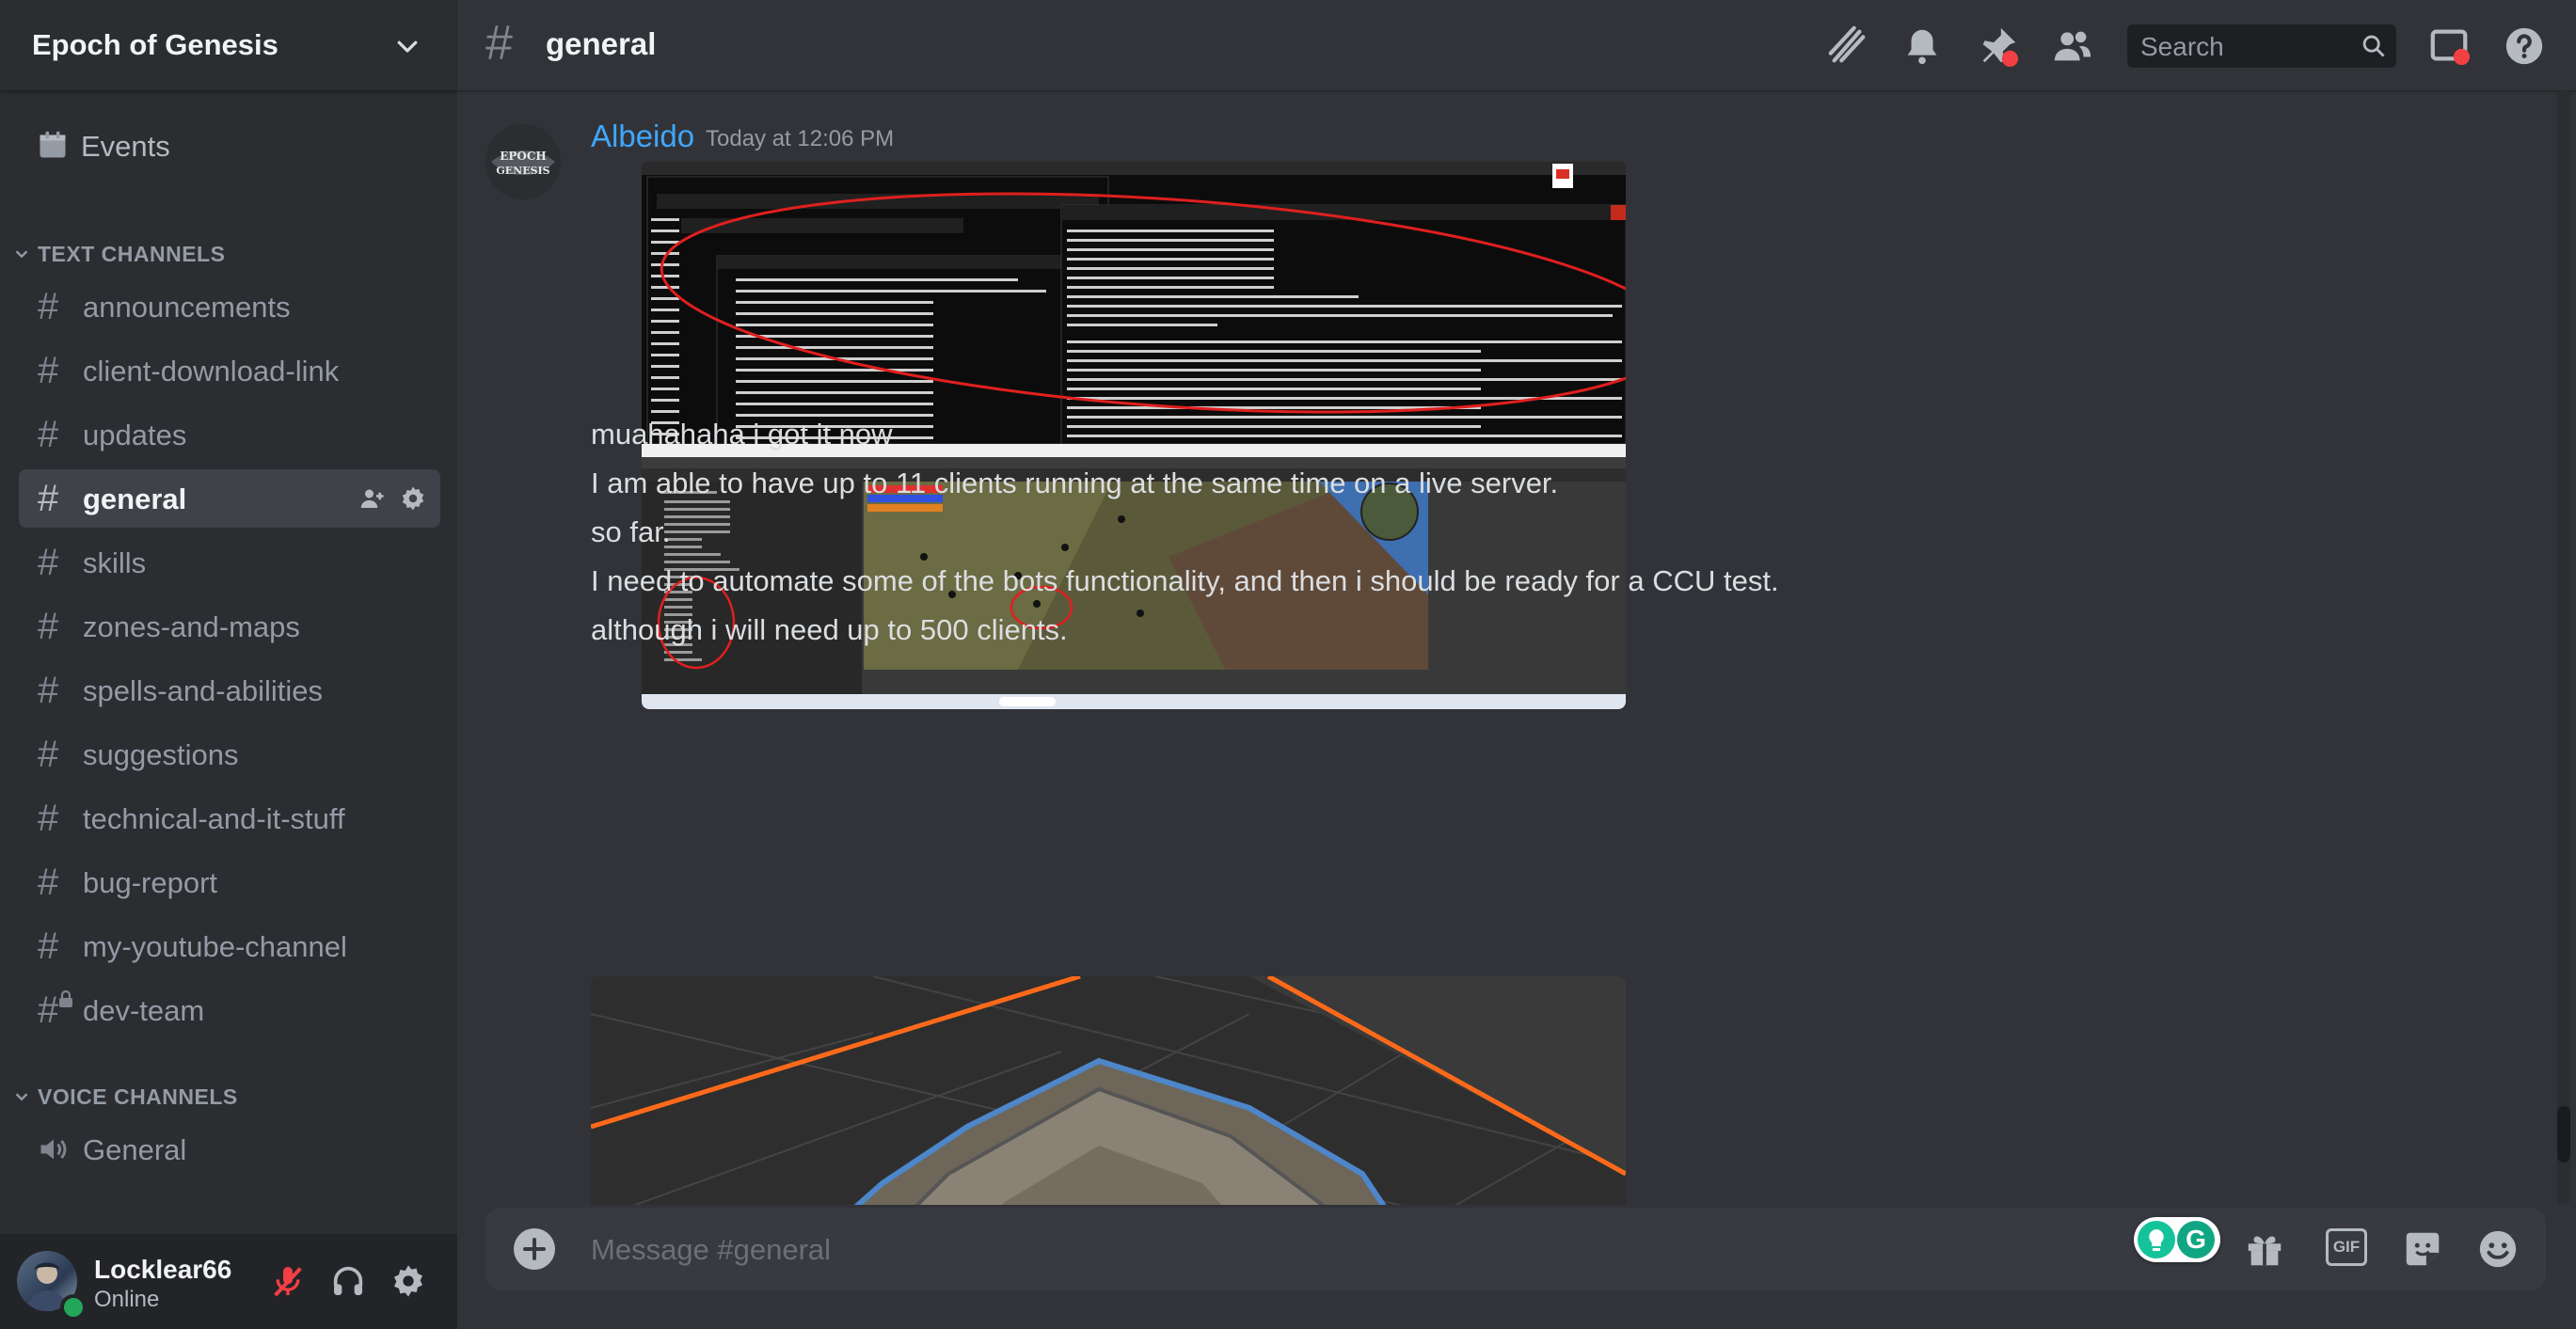 This screenshot has height=1329, width=2576. Describe the element at coordinates (73, 1307) in the screenshot. I see `online-status-dot` at that location.